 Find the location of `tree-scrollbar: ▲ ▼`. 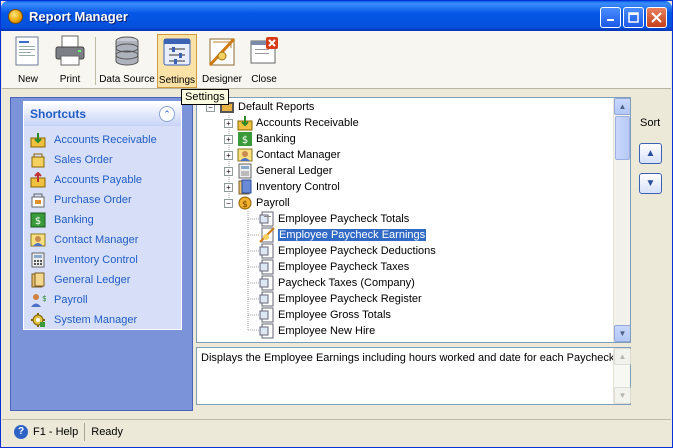

tree-scrollbar: ▲ ▼ is located at coordinates (621, 220).